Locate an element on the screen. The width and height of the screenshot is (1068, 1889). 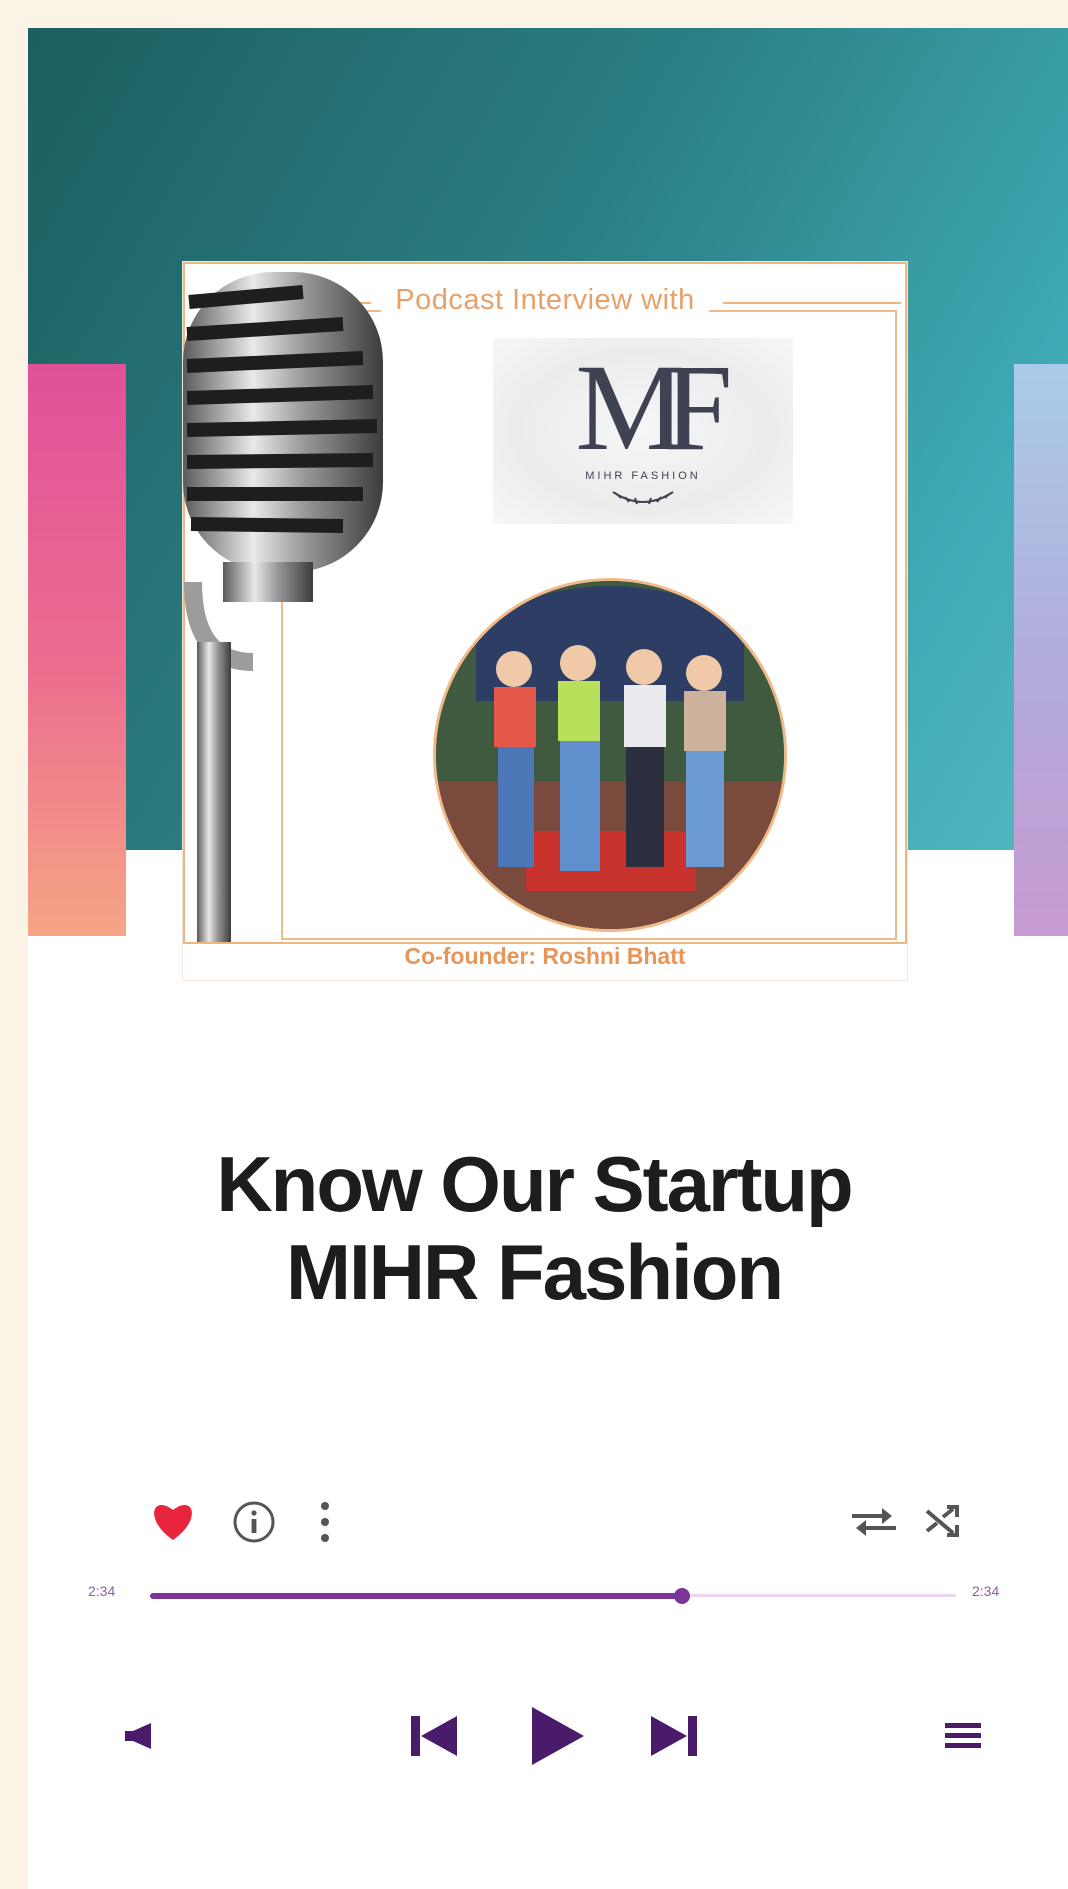
queue-menu-icon is located at coordinates (963, 1735).